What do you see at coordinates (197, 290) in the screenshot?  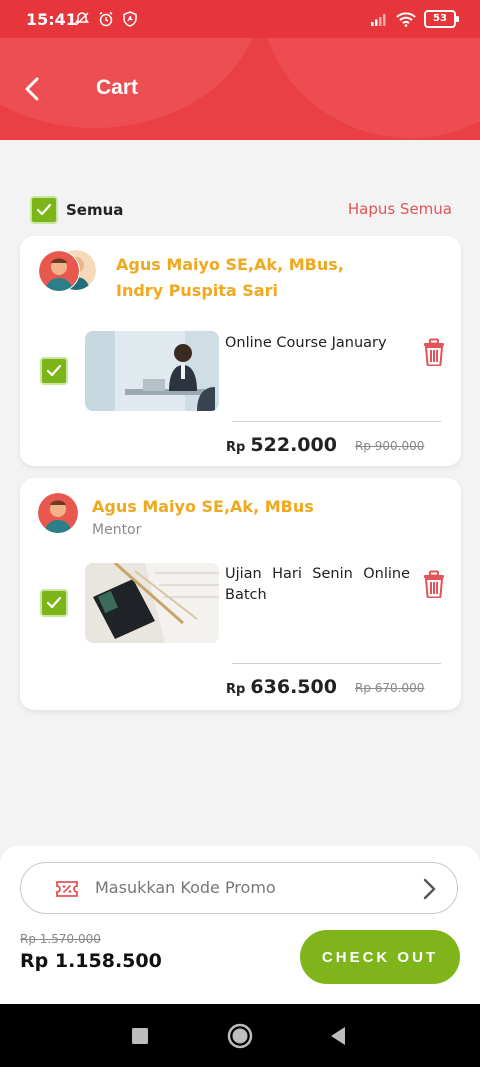 I see `mentor-name: Indry Puspita Sari` at bounding box center [197, 290].